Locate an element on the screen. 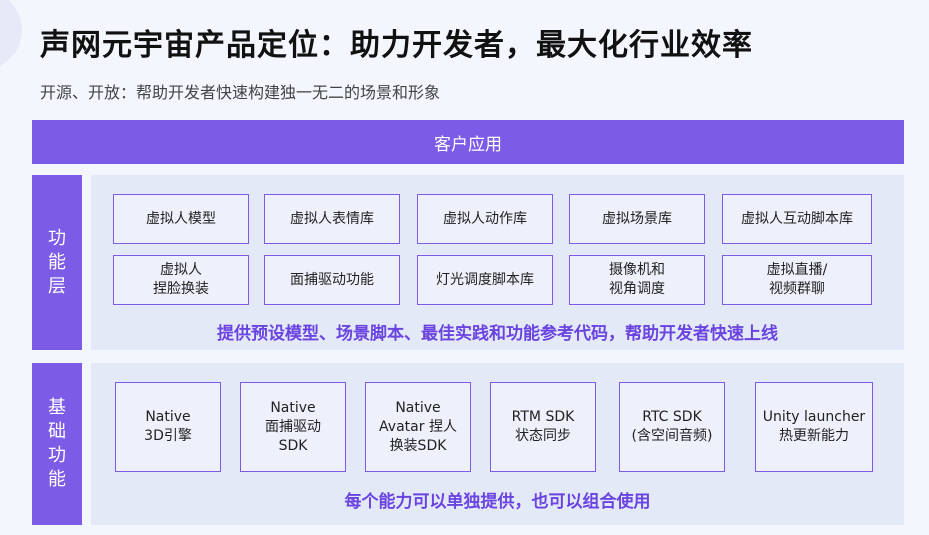 Image resolution: width=929 pixels, height=535 pixels. base-capability-box: Native Avatar 捏人 换装SDK is located at coordinates (418, 427).